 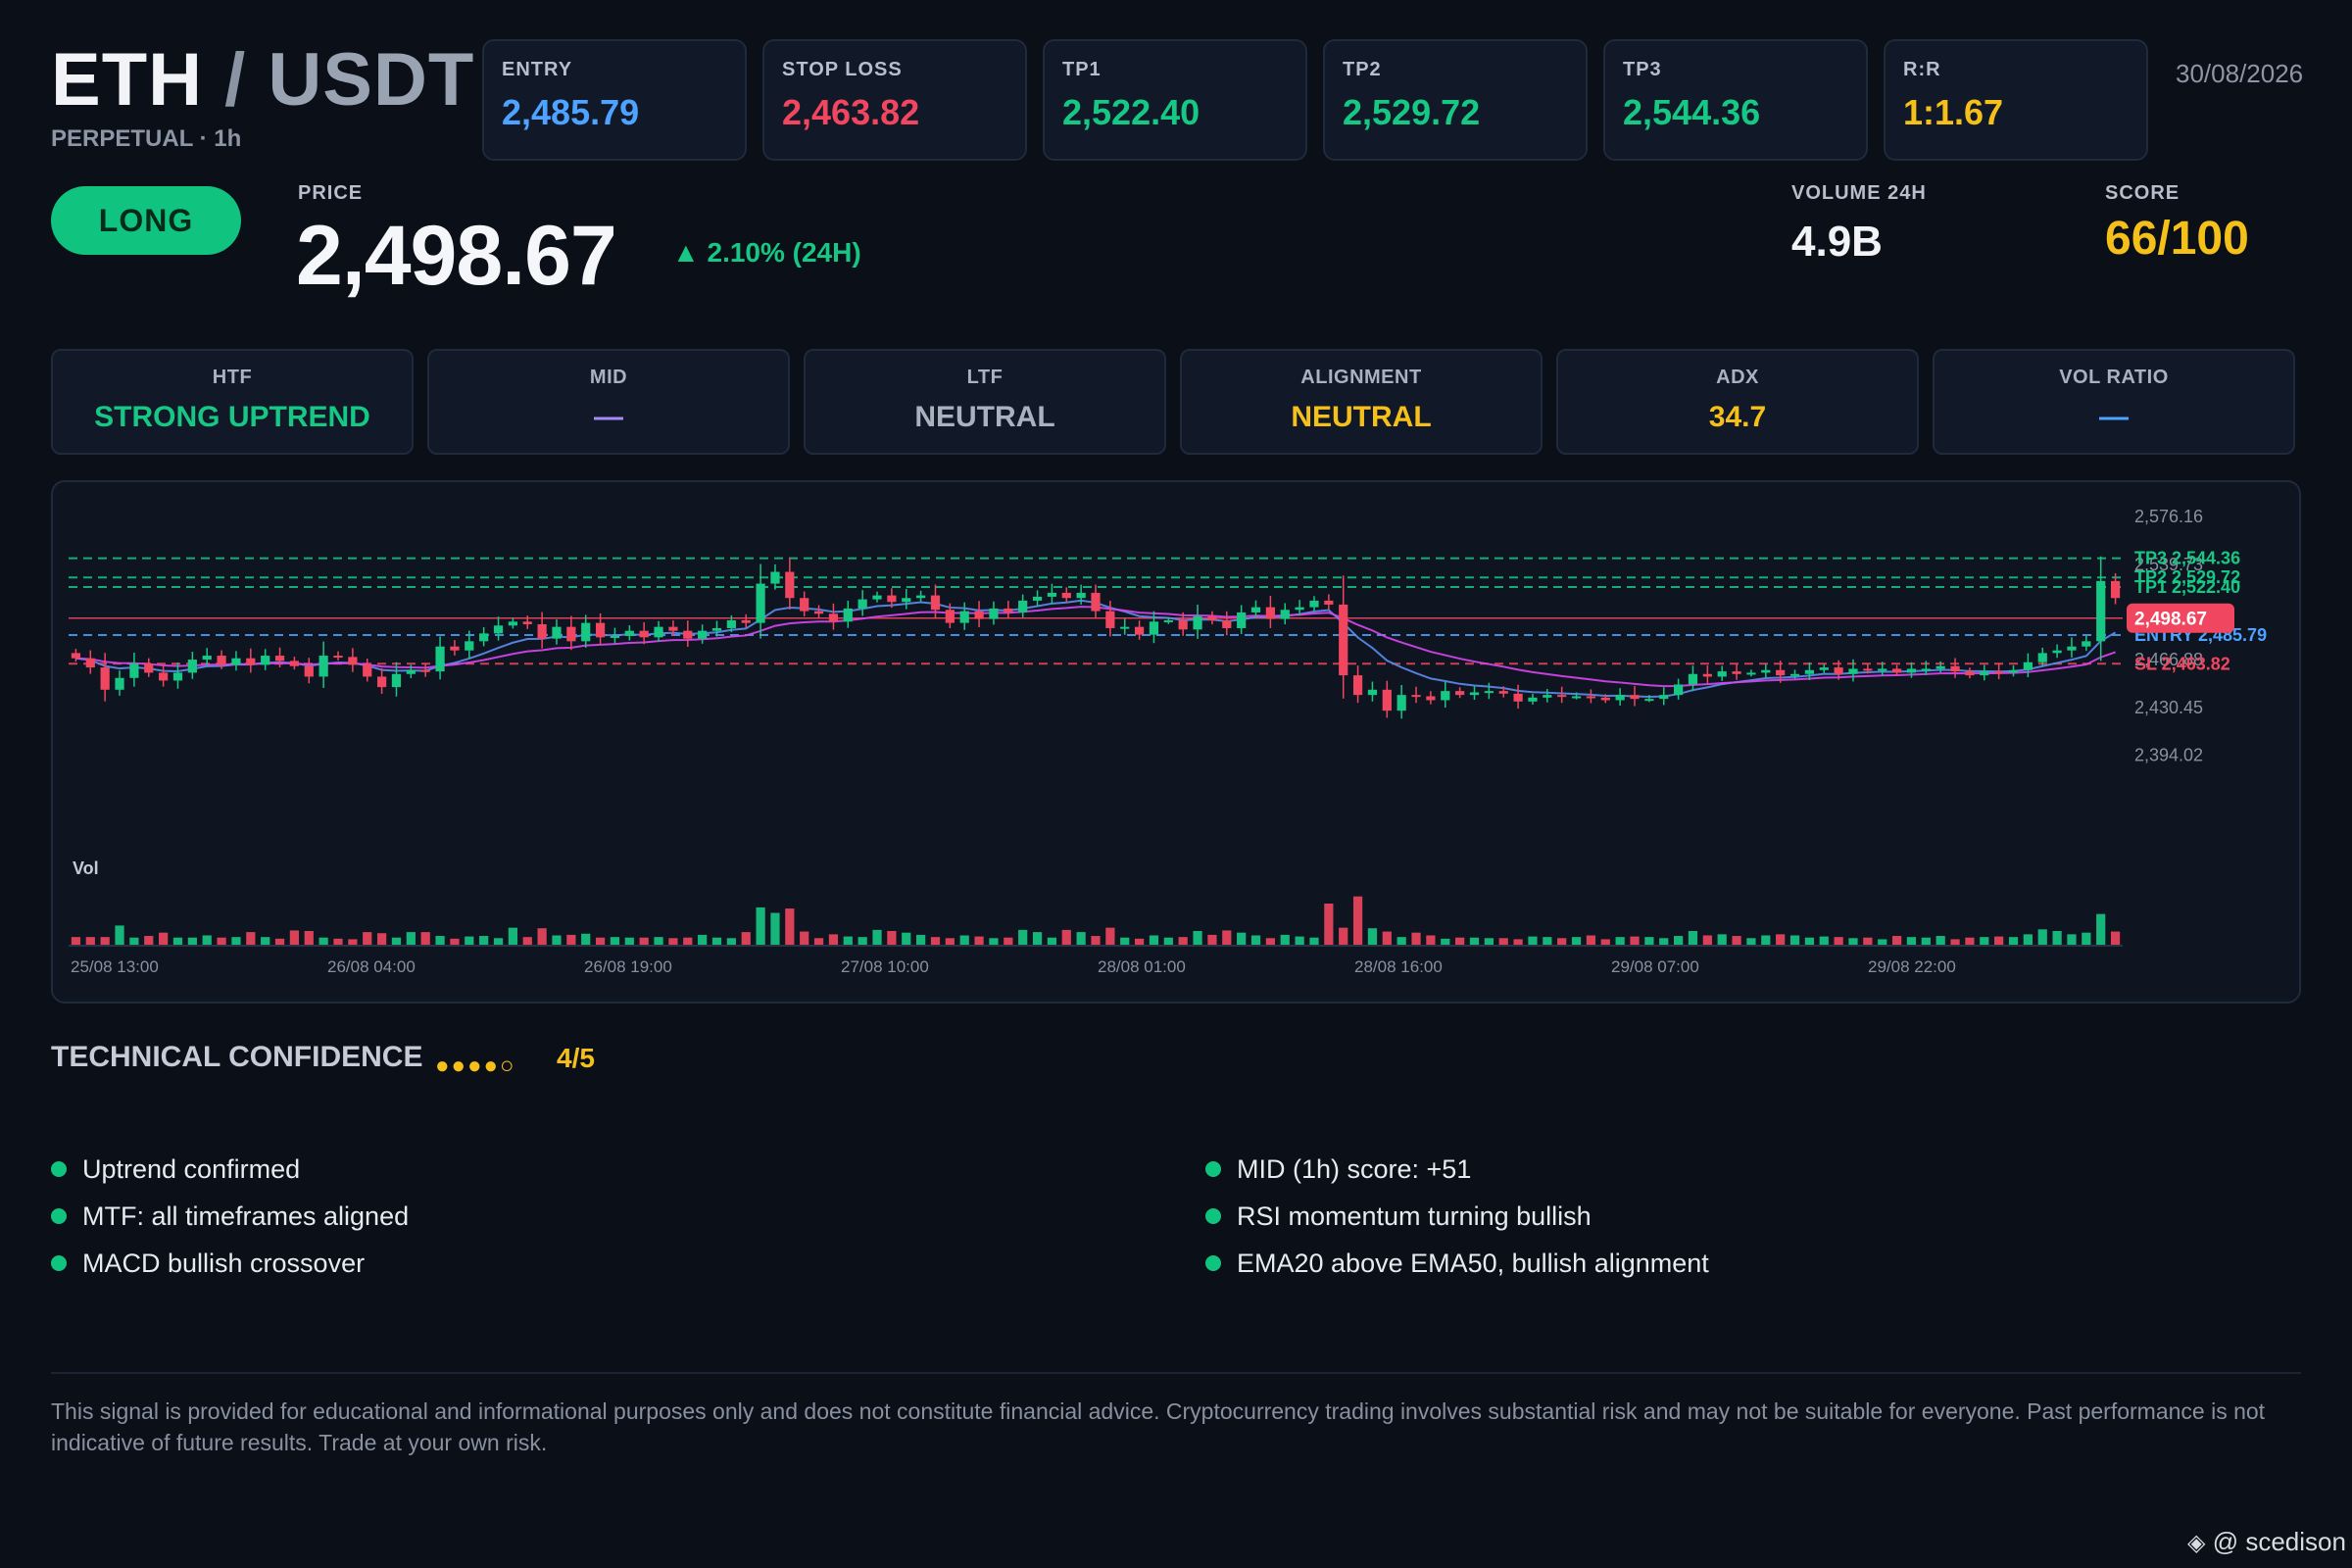 What do you see at coordinates (1912, 966) in the screenshot?
I see `x-tick-label: 29/08 22:00` at bounding box center [1912, 966].